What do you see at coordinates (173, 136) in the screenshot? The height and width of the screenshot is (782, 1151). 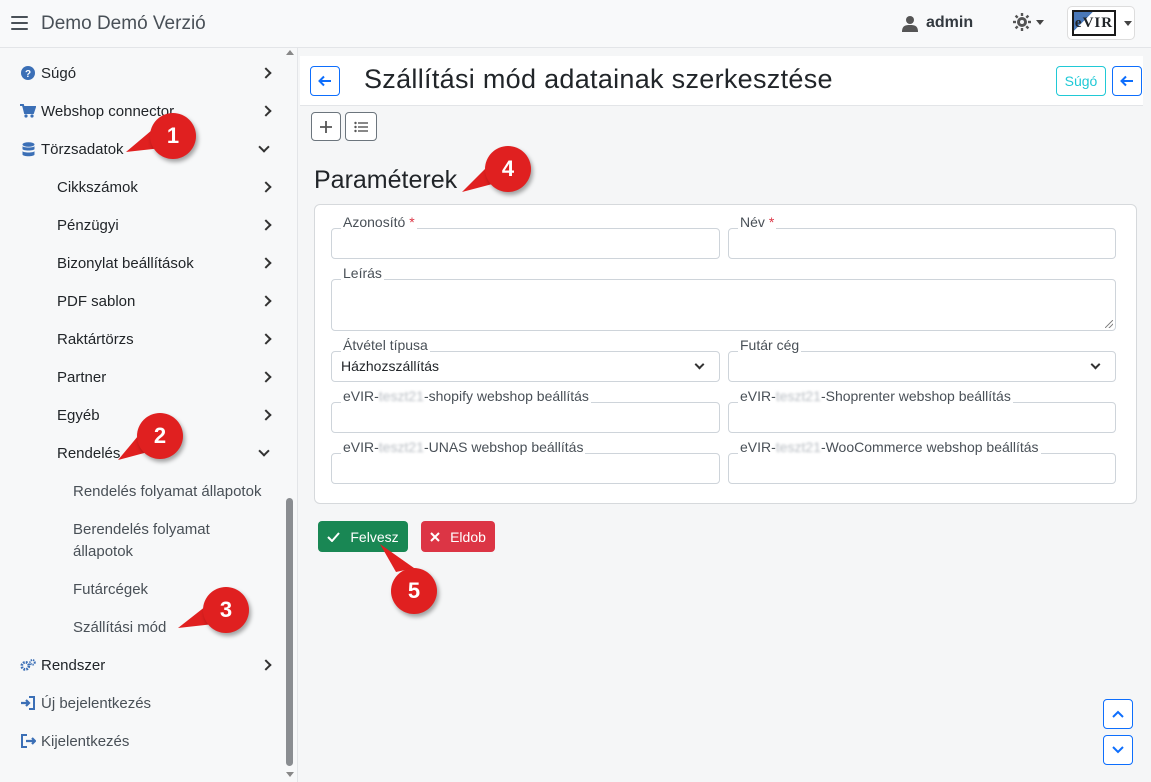 I see `callout-1: 1` at bounding box center [173, 136].